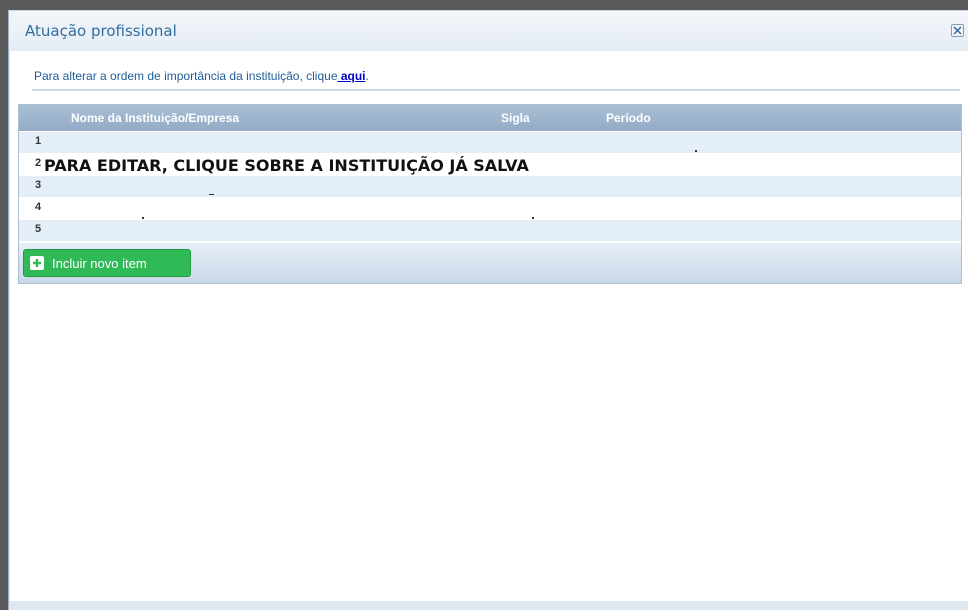  What do you see at coordinates (101, 31) in the screenshot?
I see `dialog-title: Atuação profissional` at bounding box center [101, 31].